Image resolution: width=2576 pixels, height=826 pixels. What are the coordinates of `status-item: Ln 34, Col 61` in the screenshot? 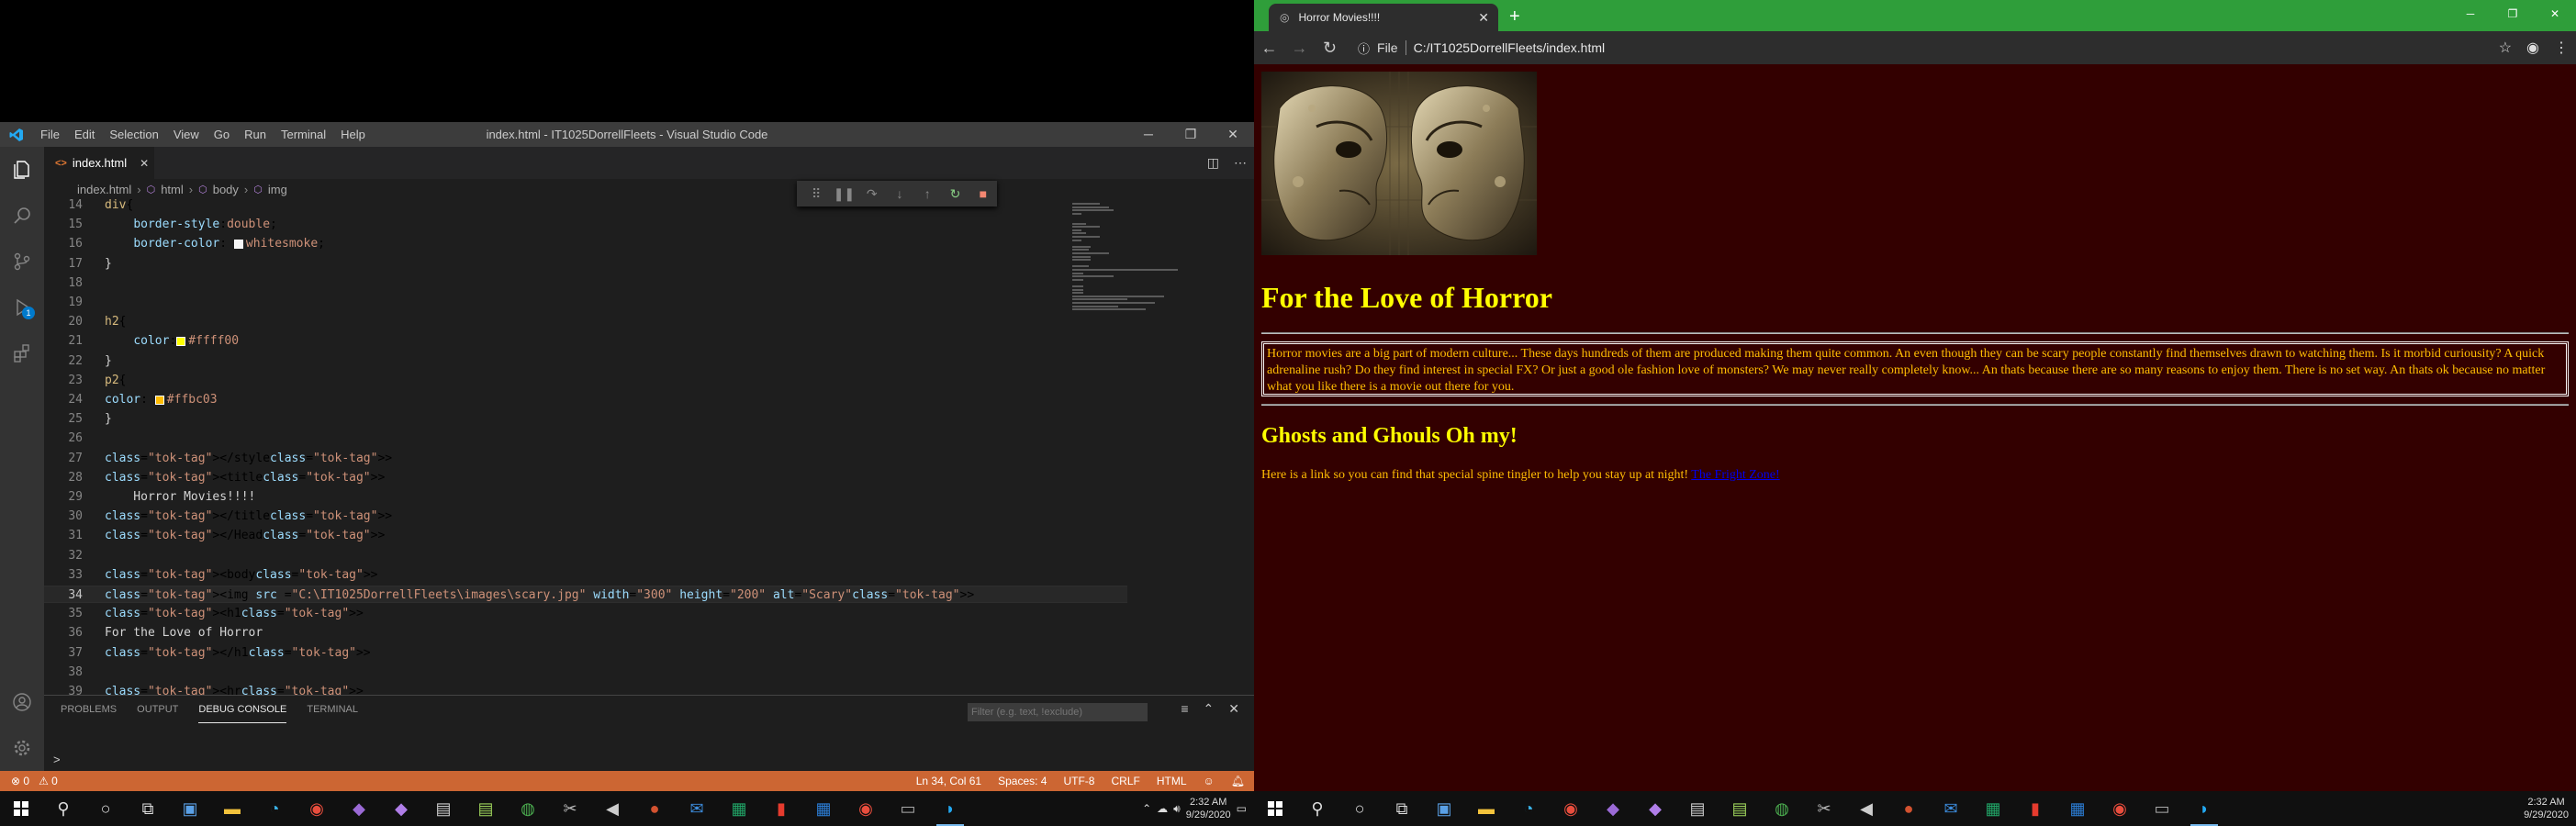 It's located at (948, 781).